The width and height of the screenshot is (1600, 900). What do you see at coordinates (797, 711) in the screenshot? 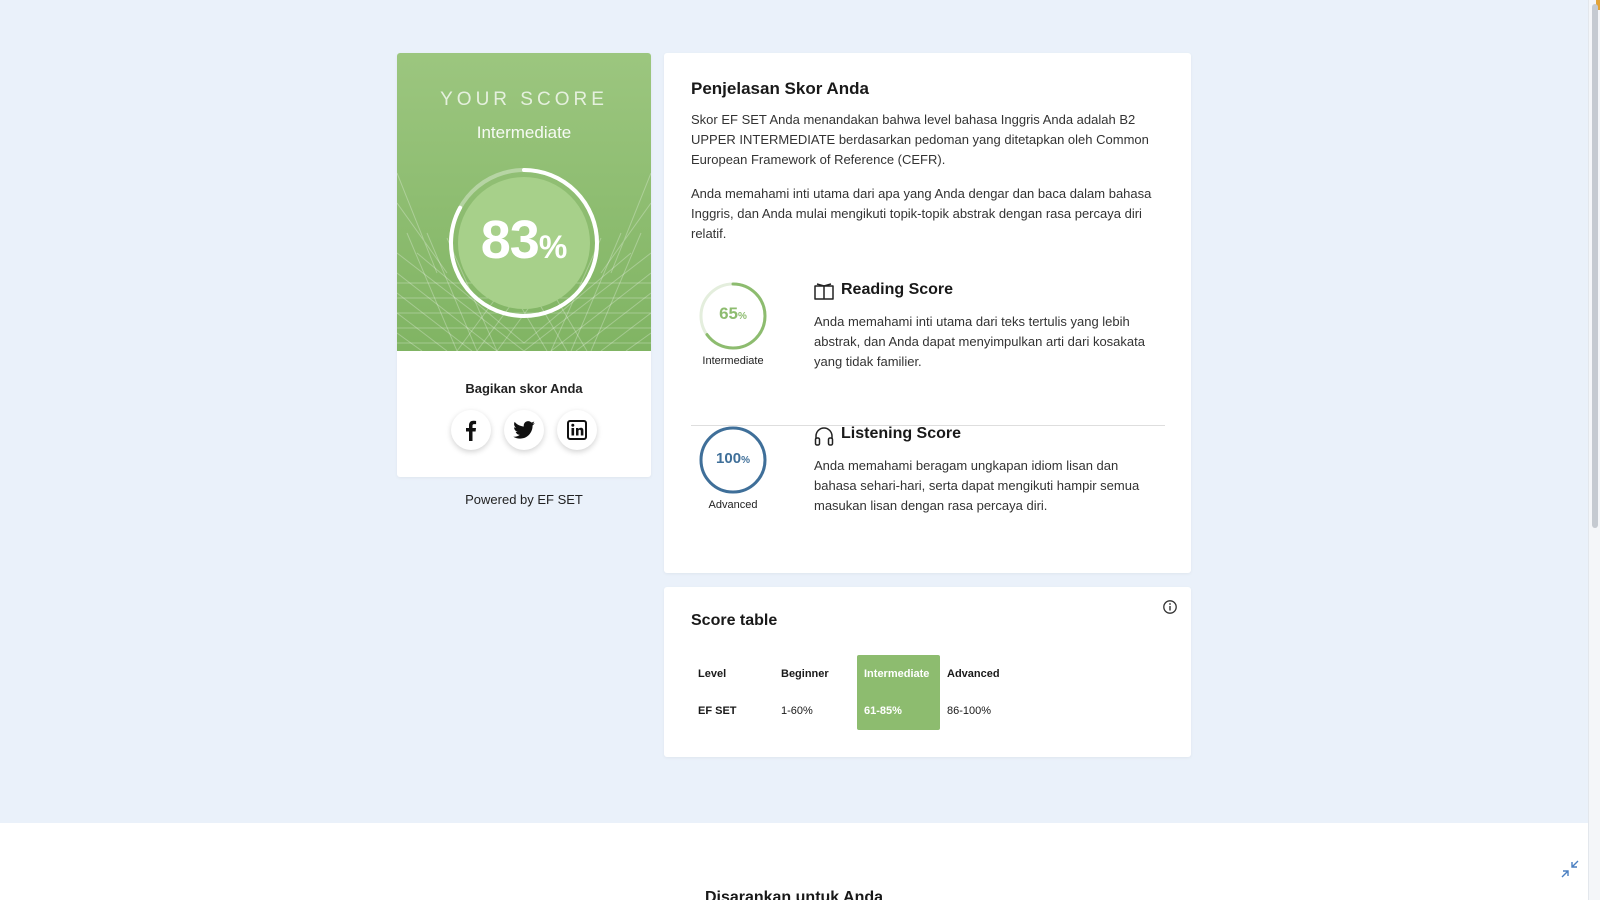
I see `column-value: 1-60%` at bounding box center [797, 711].